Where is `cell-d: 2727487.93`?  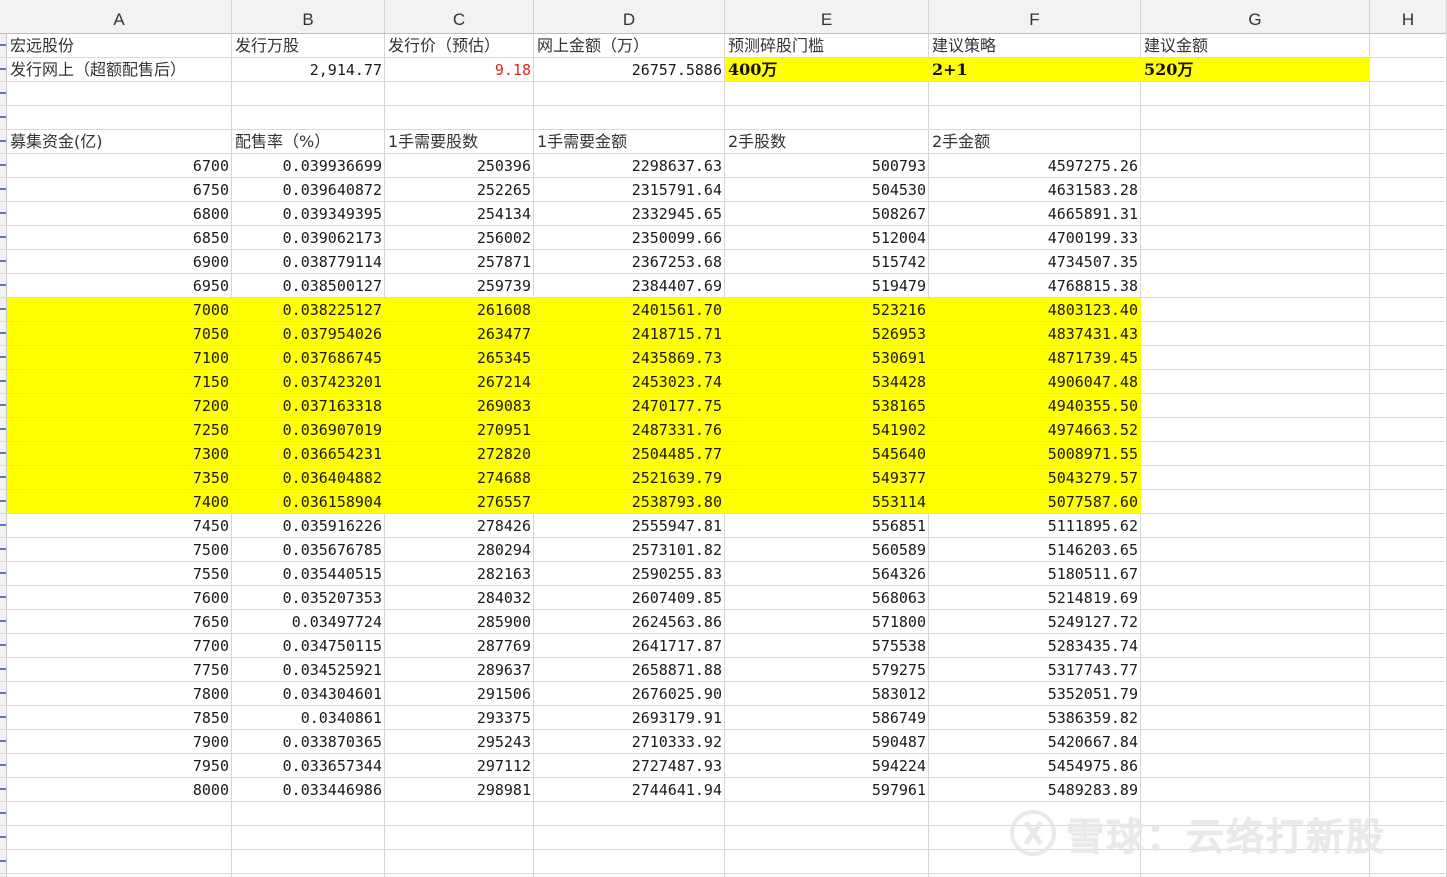
cell-d: 2727487.93 is located at coordinates (629, 765).